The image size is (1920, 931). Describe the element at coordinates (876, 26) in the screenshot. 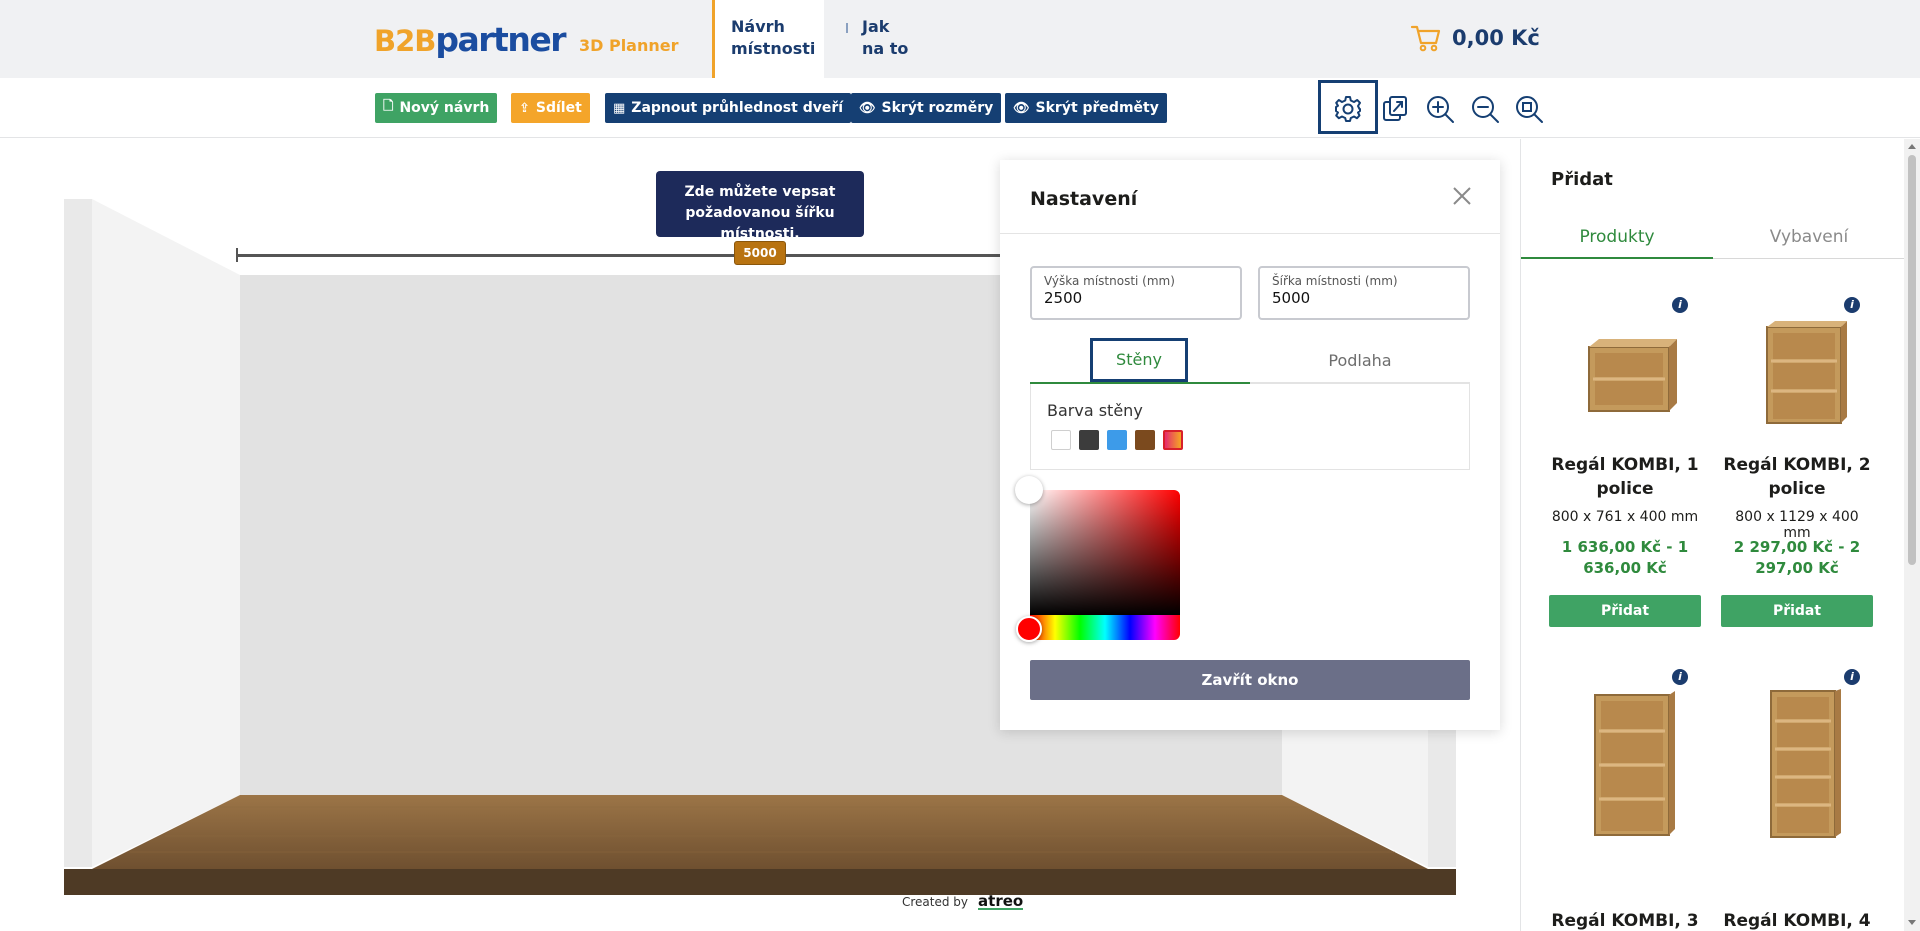

I see `nav-tab-label: Jak` at that location.